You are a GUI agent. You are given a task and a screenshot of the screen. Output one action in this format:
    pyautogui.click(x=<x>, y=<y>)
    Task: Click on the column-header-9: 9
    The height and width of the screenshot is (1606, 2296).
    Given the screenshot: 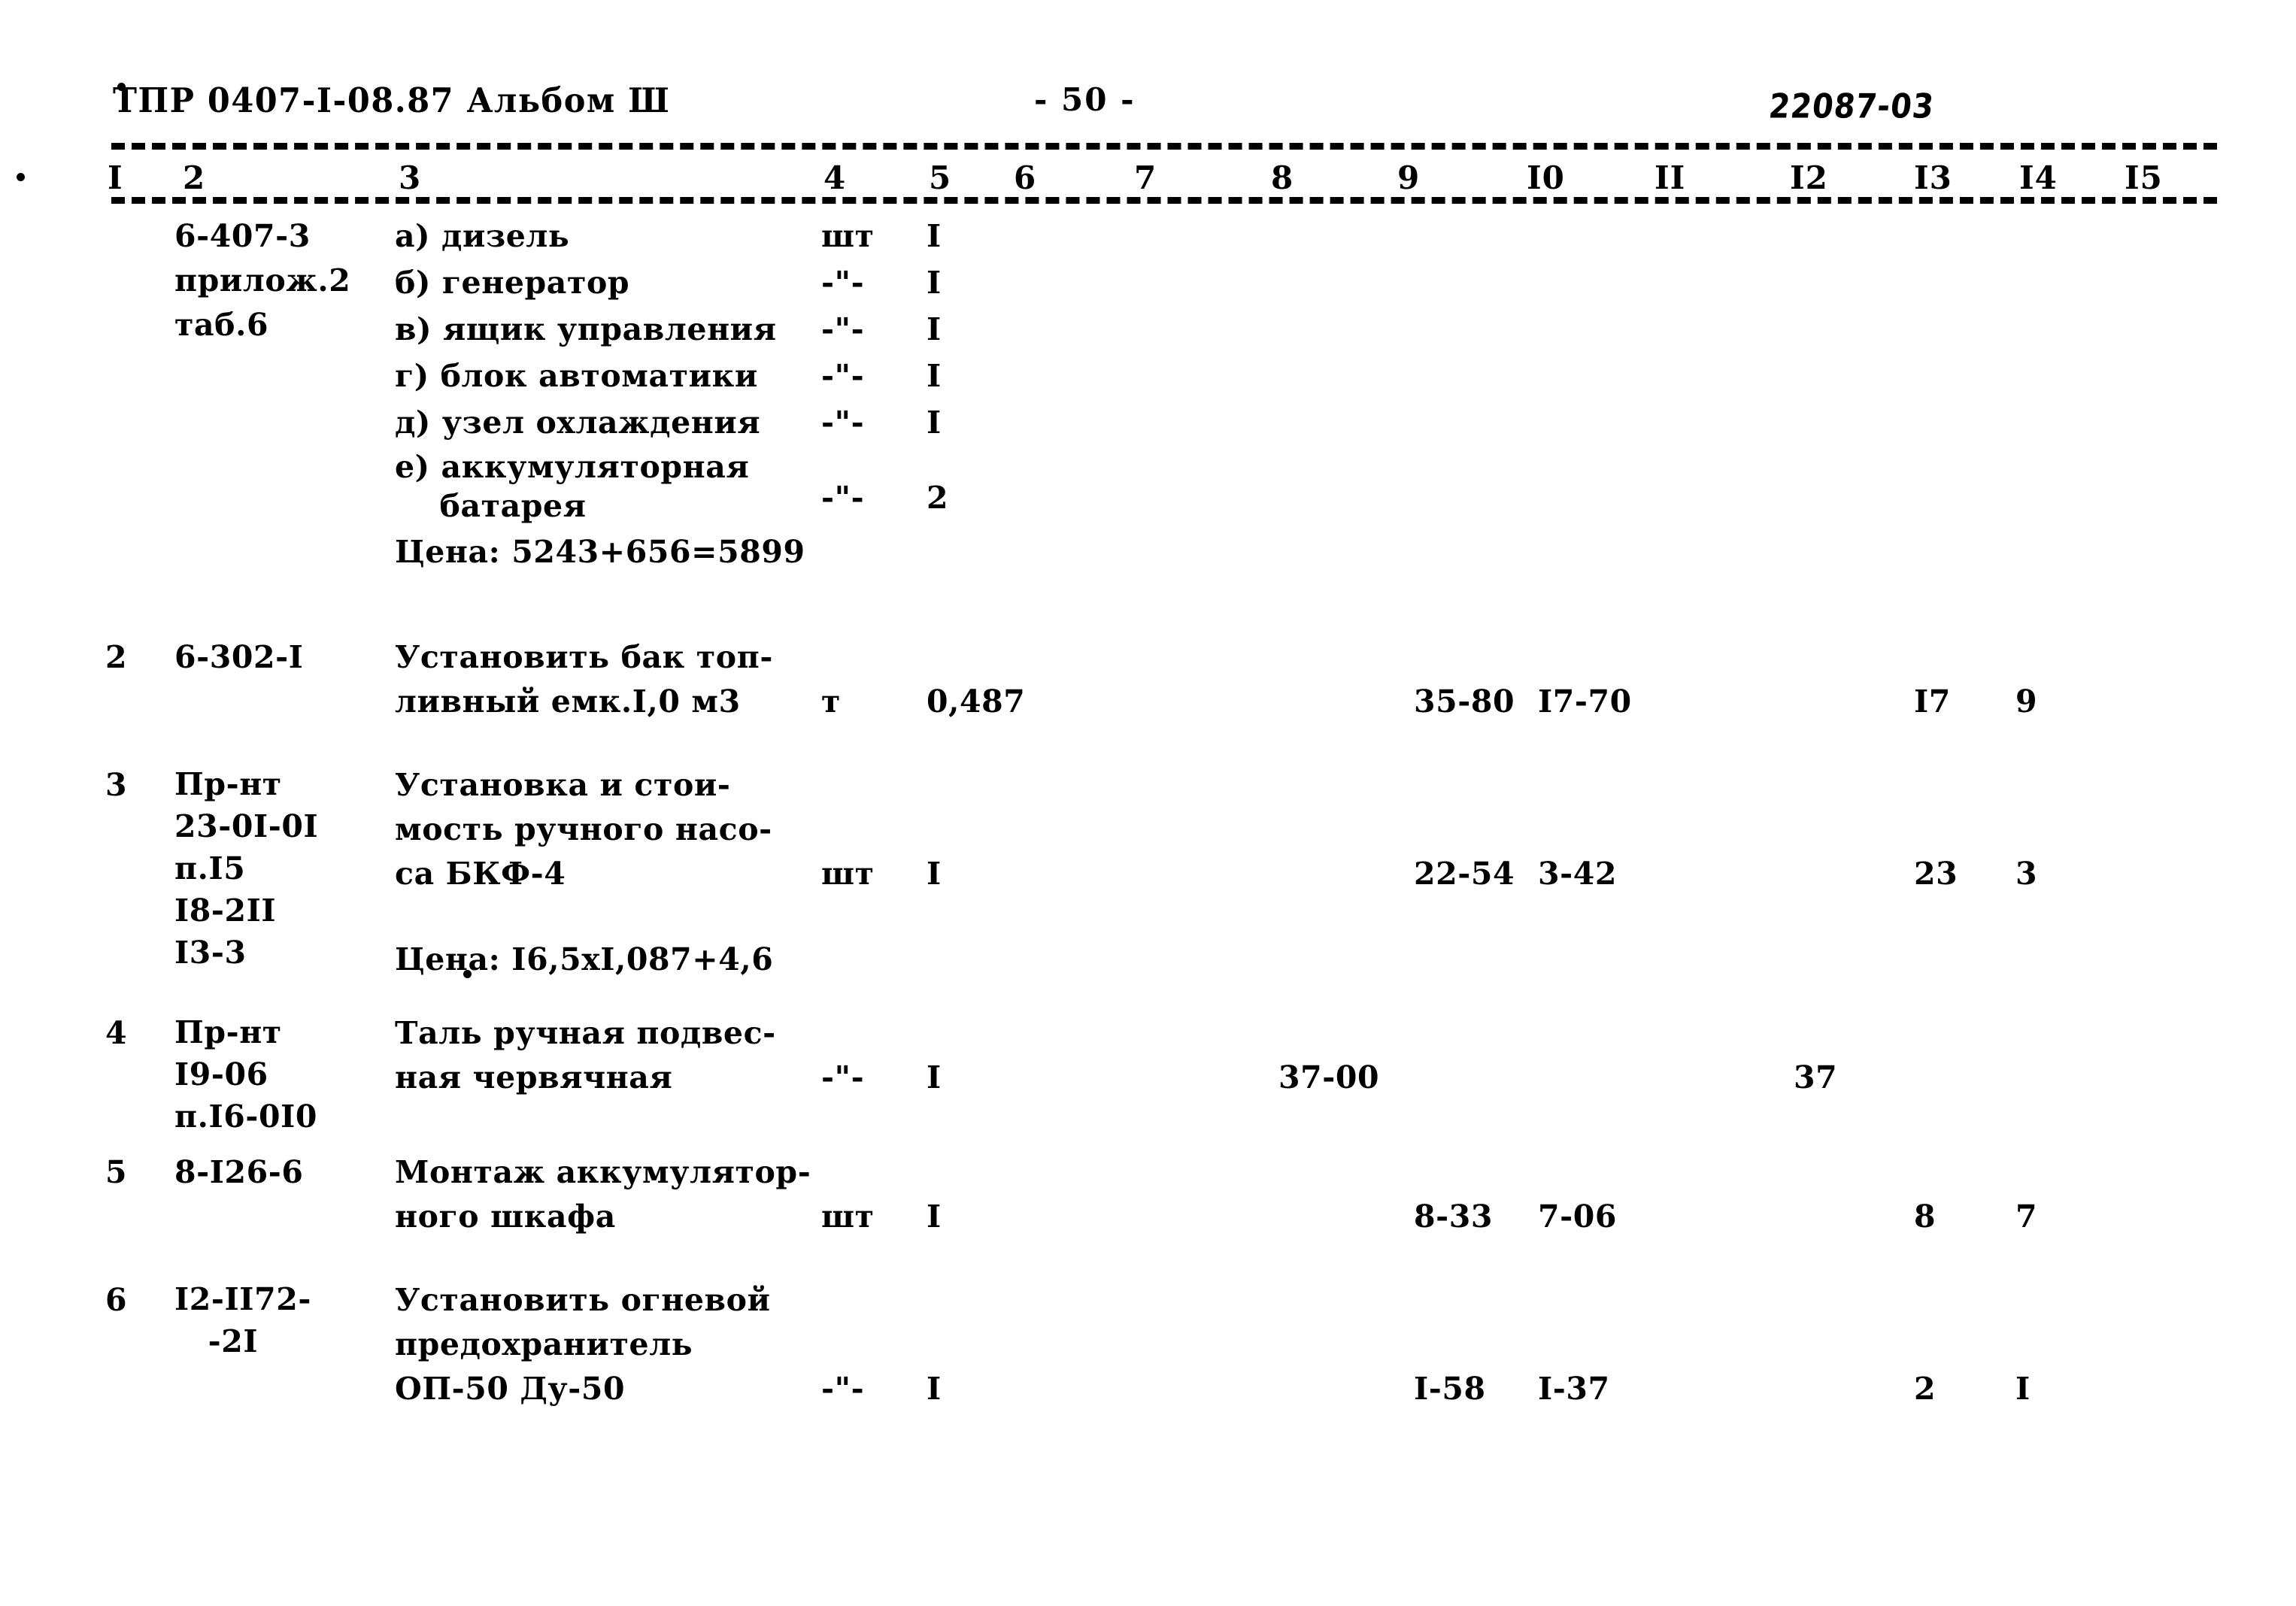 What is the action you would take?
    pyautogui.click(x=1409, y=177)
    